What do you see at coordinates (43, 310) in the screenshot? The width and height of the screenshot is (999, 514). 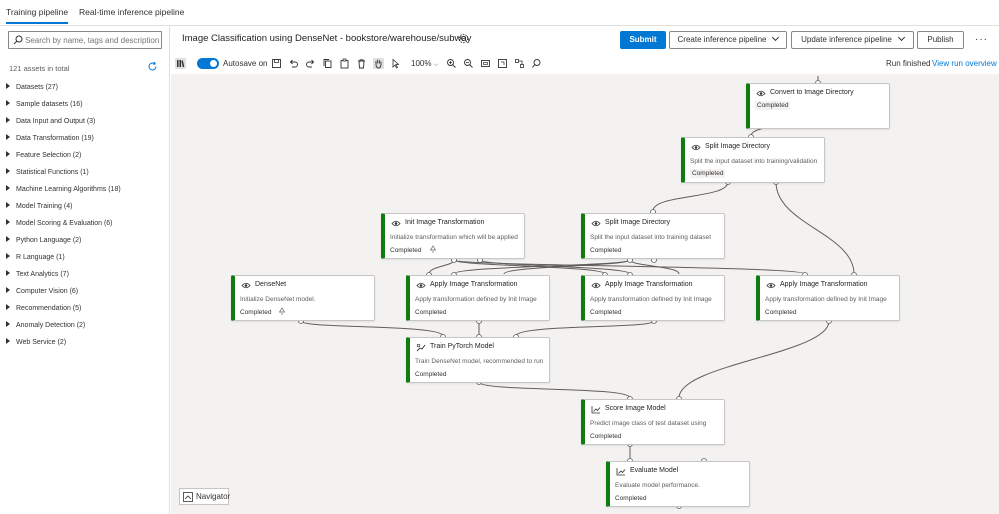 I see `category-item: Recommendation (5)` at bounding box center [43, 310].